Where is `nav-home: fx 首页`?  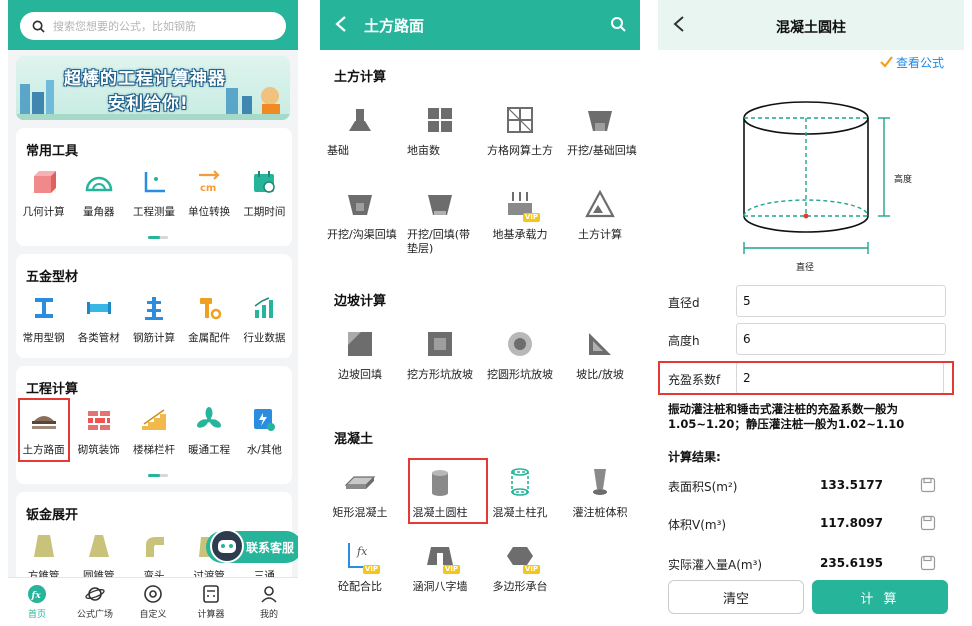 nav-home: fx 首页 is located at coordinates (37, 602).